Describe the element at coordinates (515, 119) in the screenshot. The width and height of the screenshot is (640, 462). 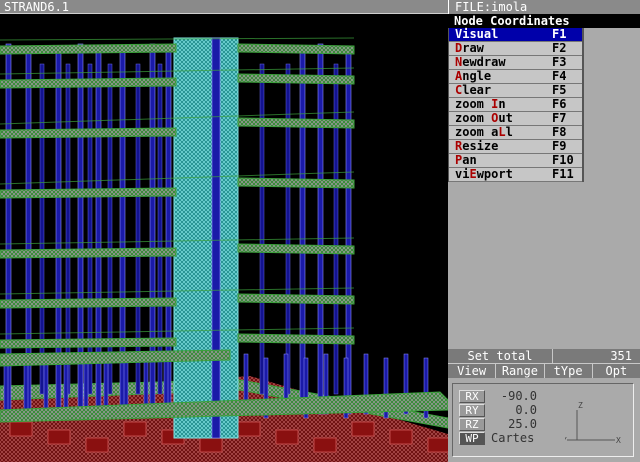
I see `menu-item-zoom-out: zoom Out F7` at that location.